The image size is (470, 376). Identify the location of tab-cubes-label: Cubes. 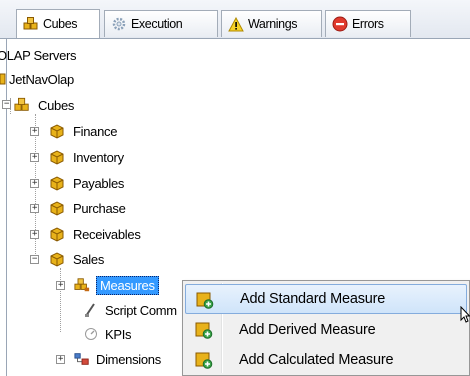
(60, 24).